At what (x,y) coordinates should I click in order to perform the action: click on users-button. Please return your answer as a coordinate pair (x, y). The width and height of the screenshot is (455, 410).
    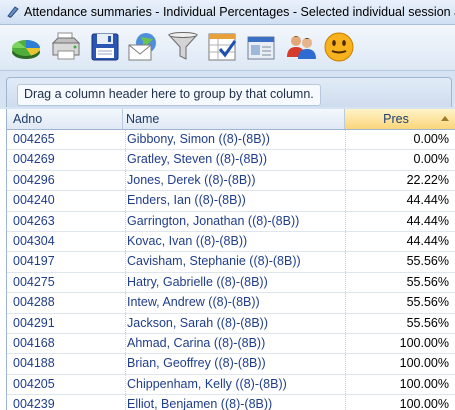
    Looking at the image, I should click on (301, 47).